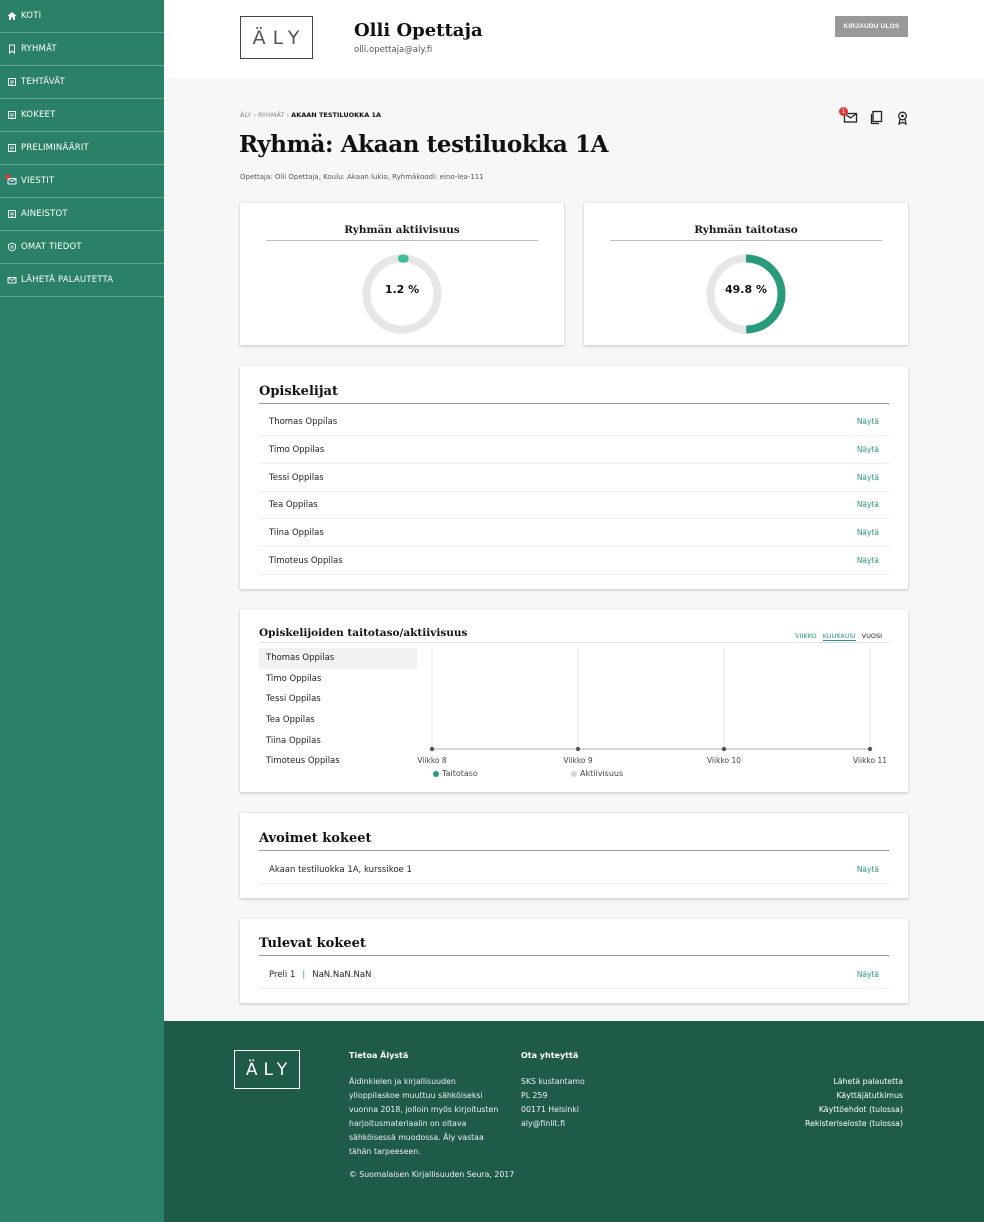  What do you see at coordinates (82, 280) in the screenshot?
I see `sidebar-item-laheta-palautetta: Lähetä palautetta` at bounding box center [82, 280].